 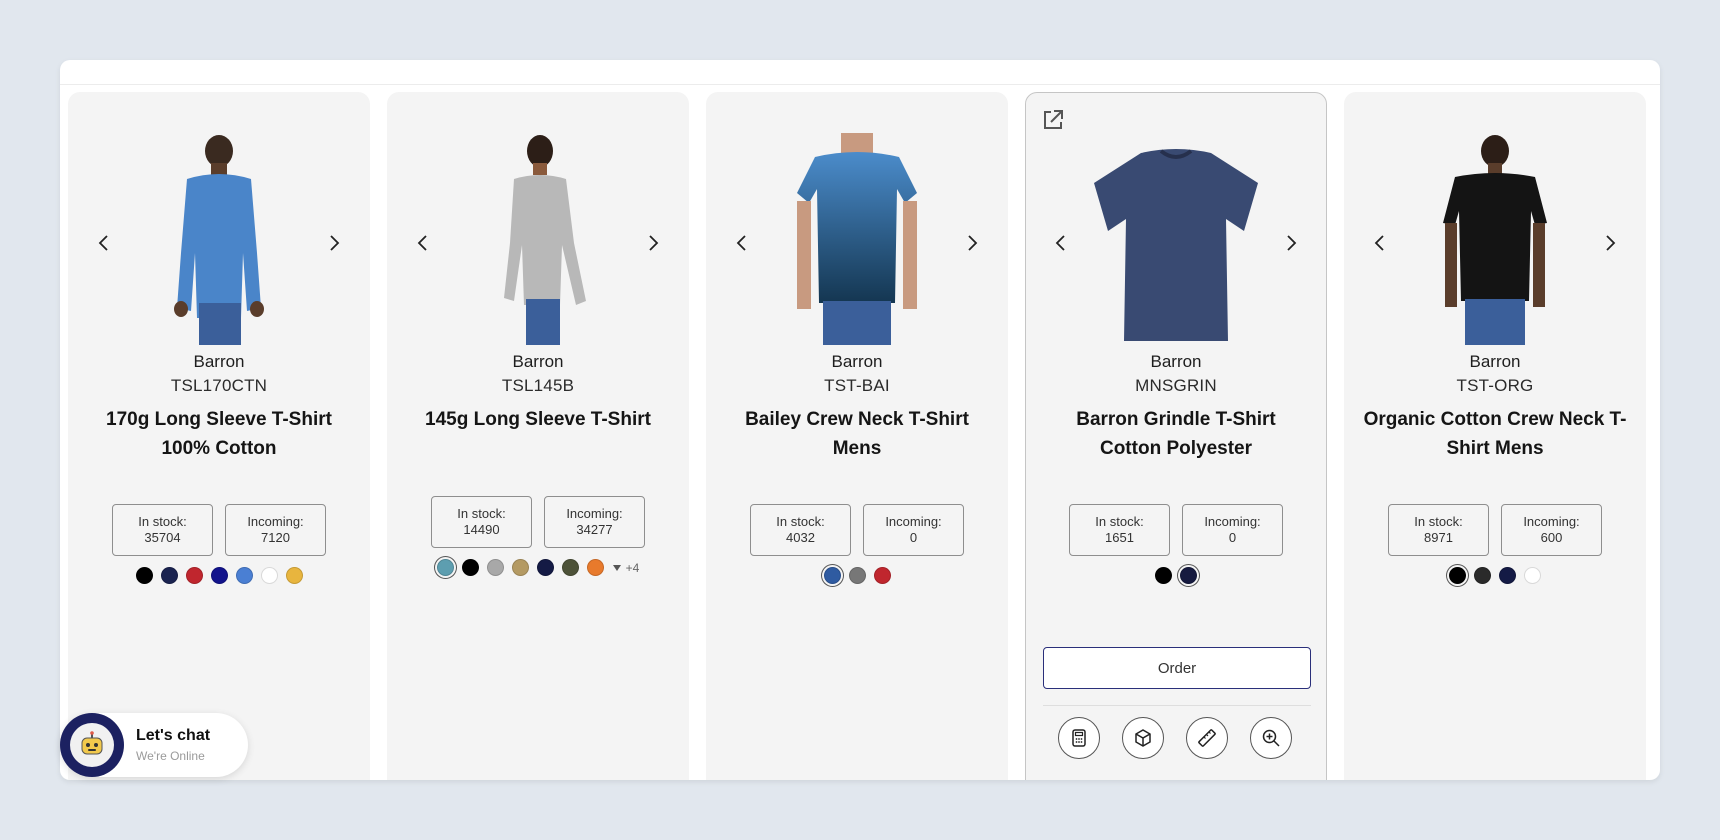 What do you see at coordinates (170, 756) in the screenshot?
I see `chat-status: We're Online` at bounding box center [170, 756].